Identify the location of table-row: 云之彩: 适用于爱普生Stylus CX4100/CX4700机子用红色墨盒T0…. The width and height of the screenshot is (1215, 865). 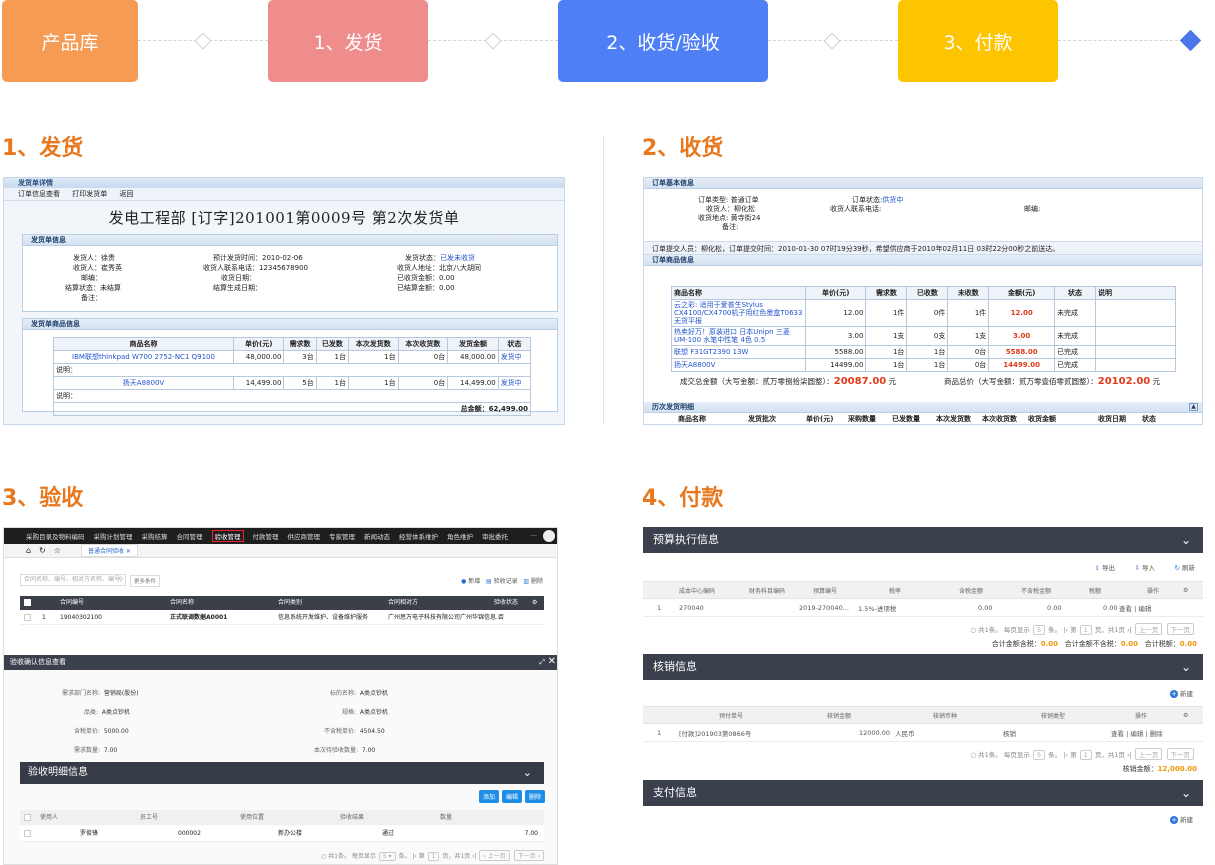
(923, 313).